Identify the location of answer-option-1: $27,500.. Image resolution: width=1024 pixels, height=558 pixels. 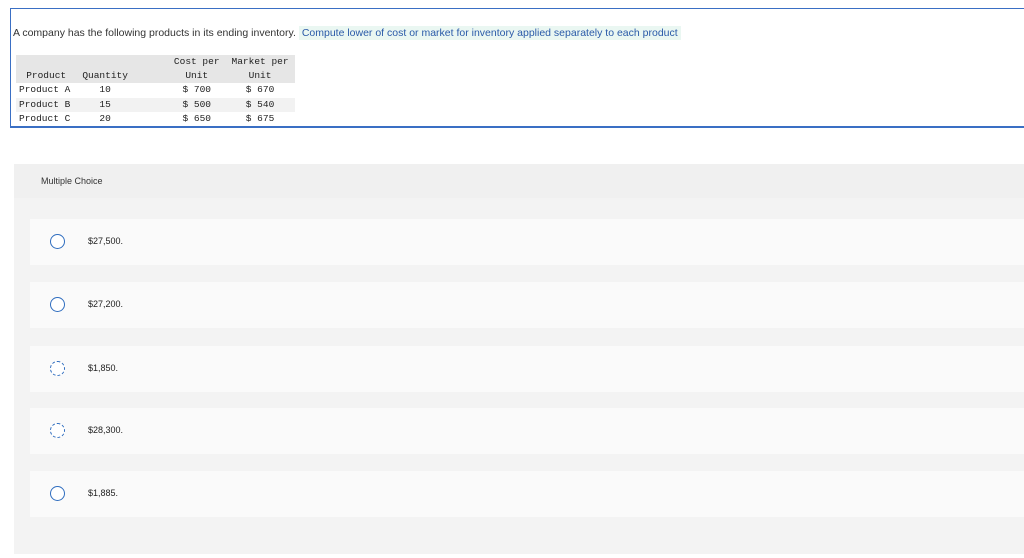
(527, 242).